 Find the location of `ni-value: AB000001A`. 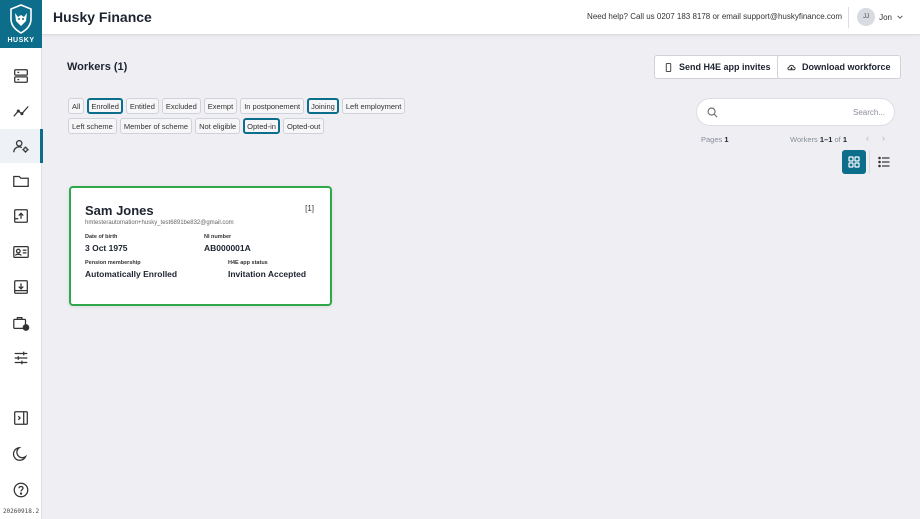

ni-value: AB000001A is located at coordinates (227, 248).